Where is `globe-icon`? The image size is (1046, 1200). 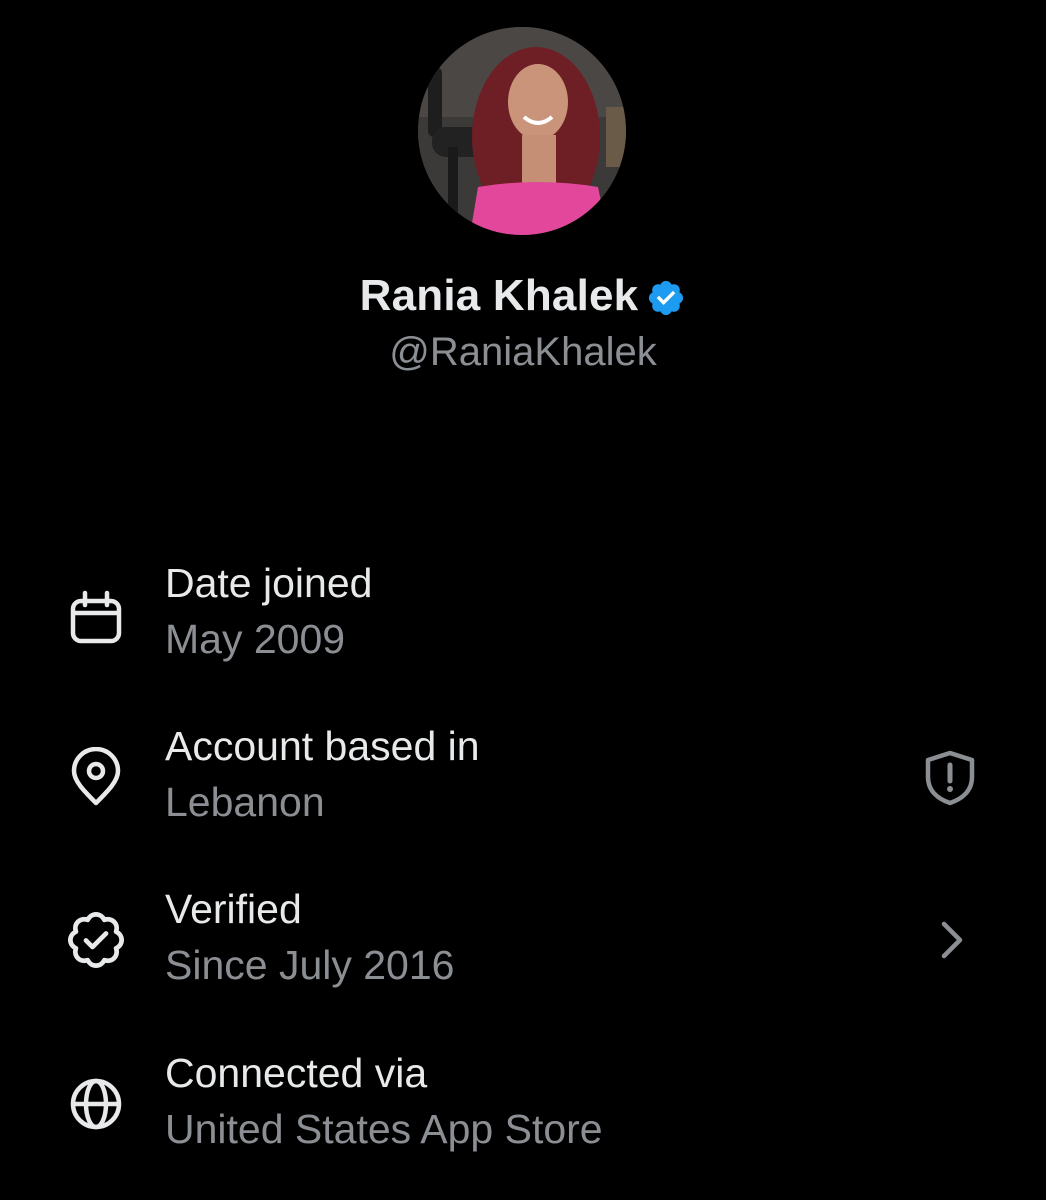 globe-icon is located at coordinates (96, 1104).